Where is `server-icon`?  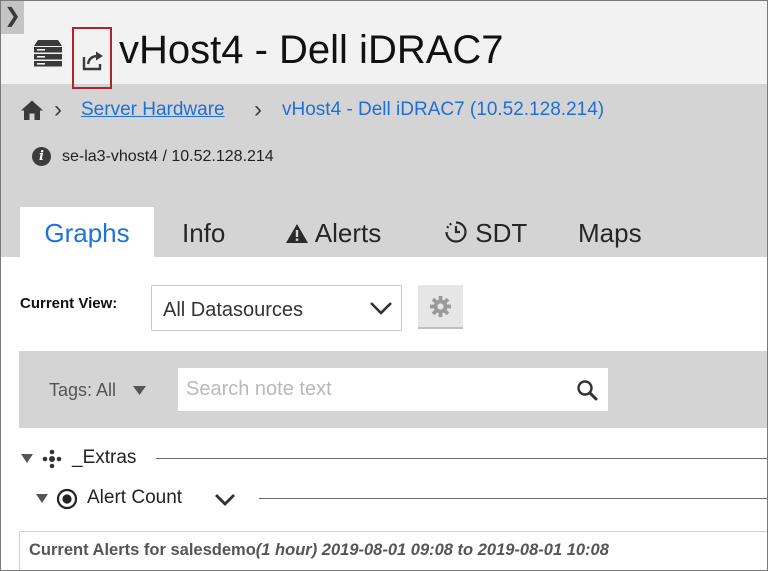 server-icon is located at coordinates (48, 53).